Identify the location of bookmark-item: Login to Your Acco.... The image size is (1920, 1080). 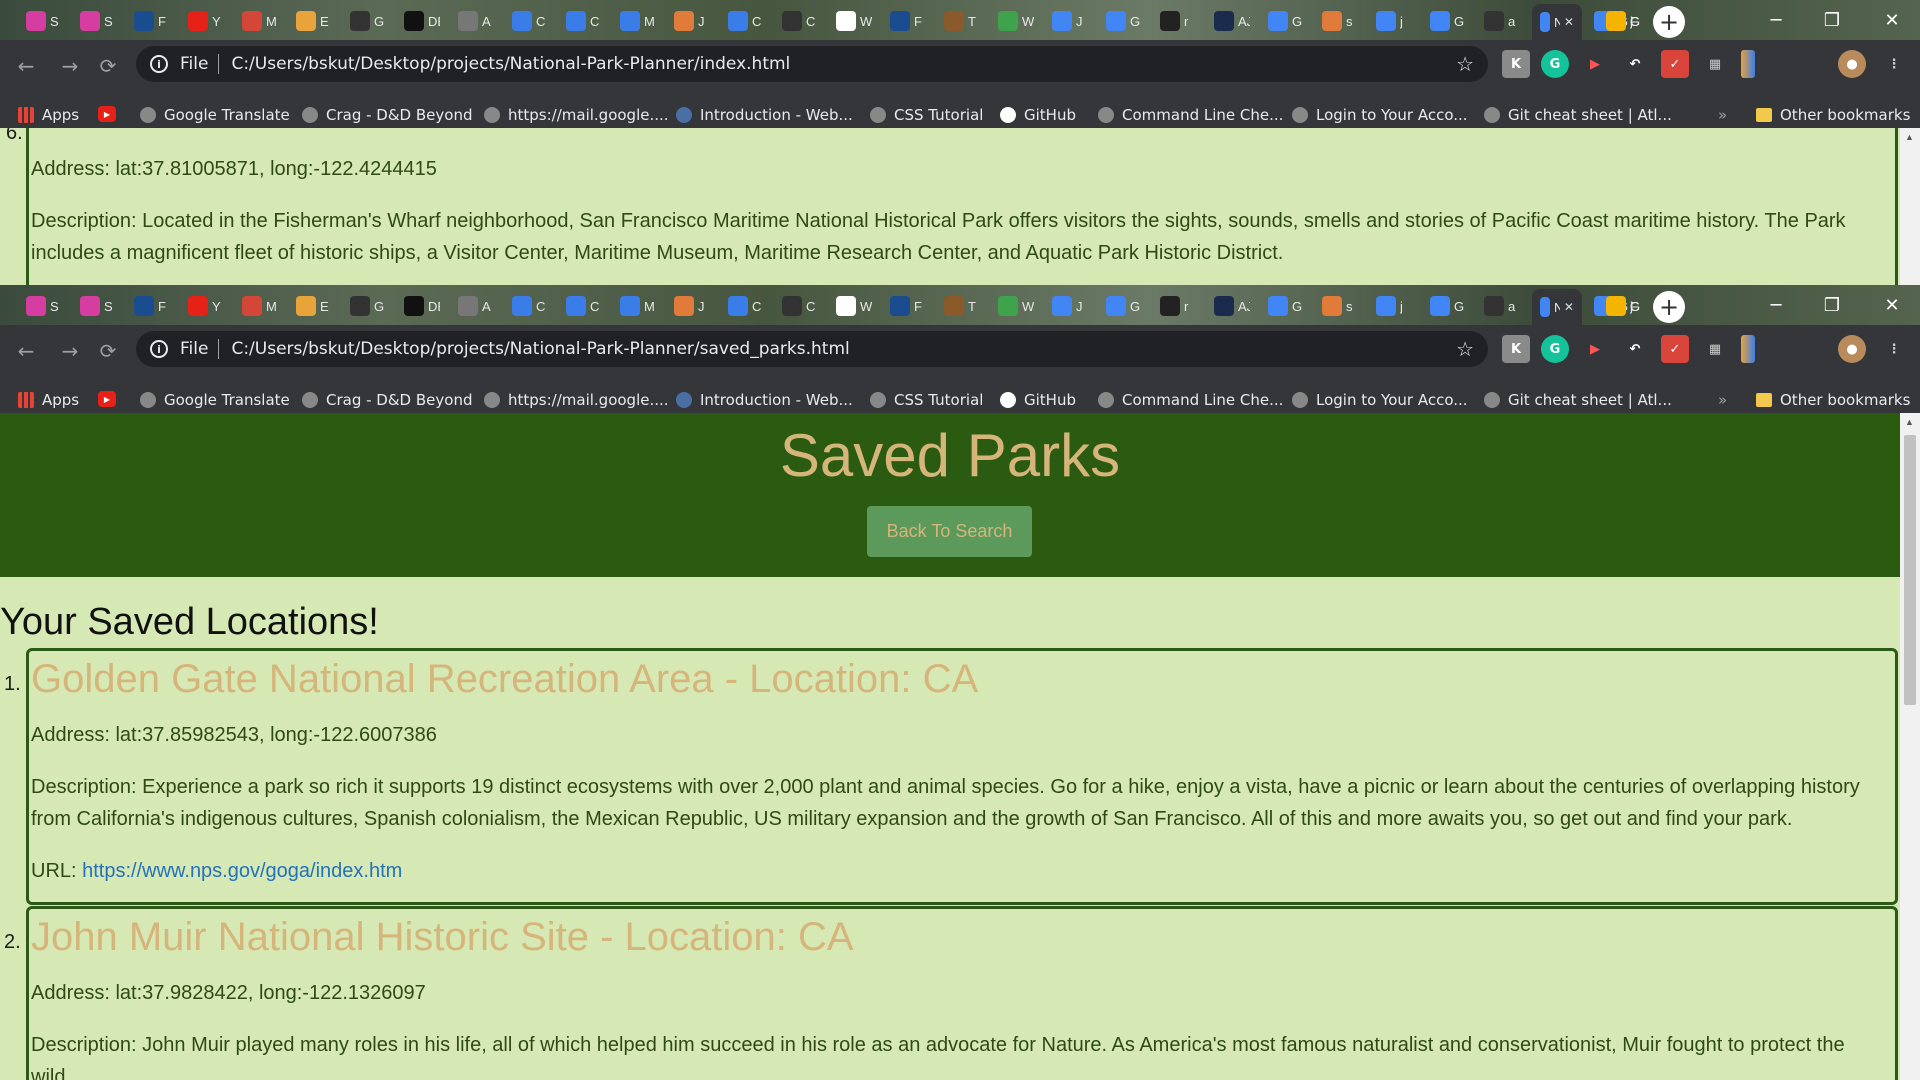
(1380, 400).